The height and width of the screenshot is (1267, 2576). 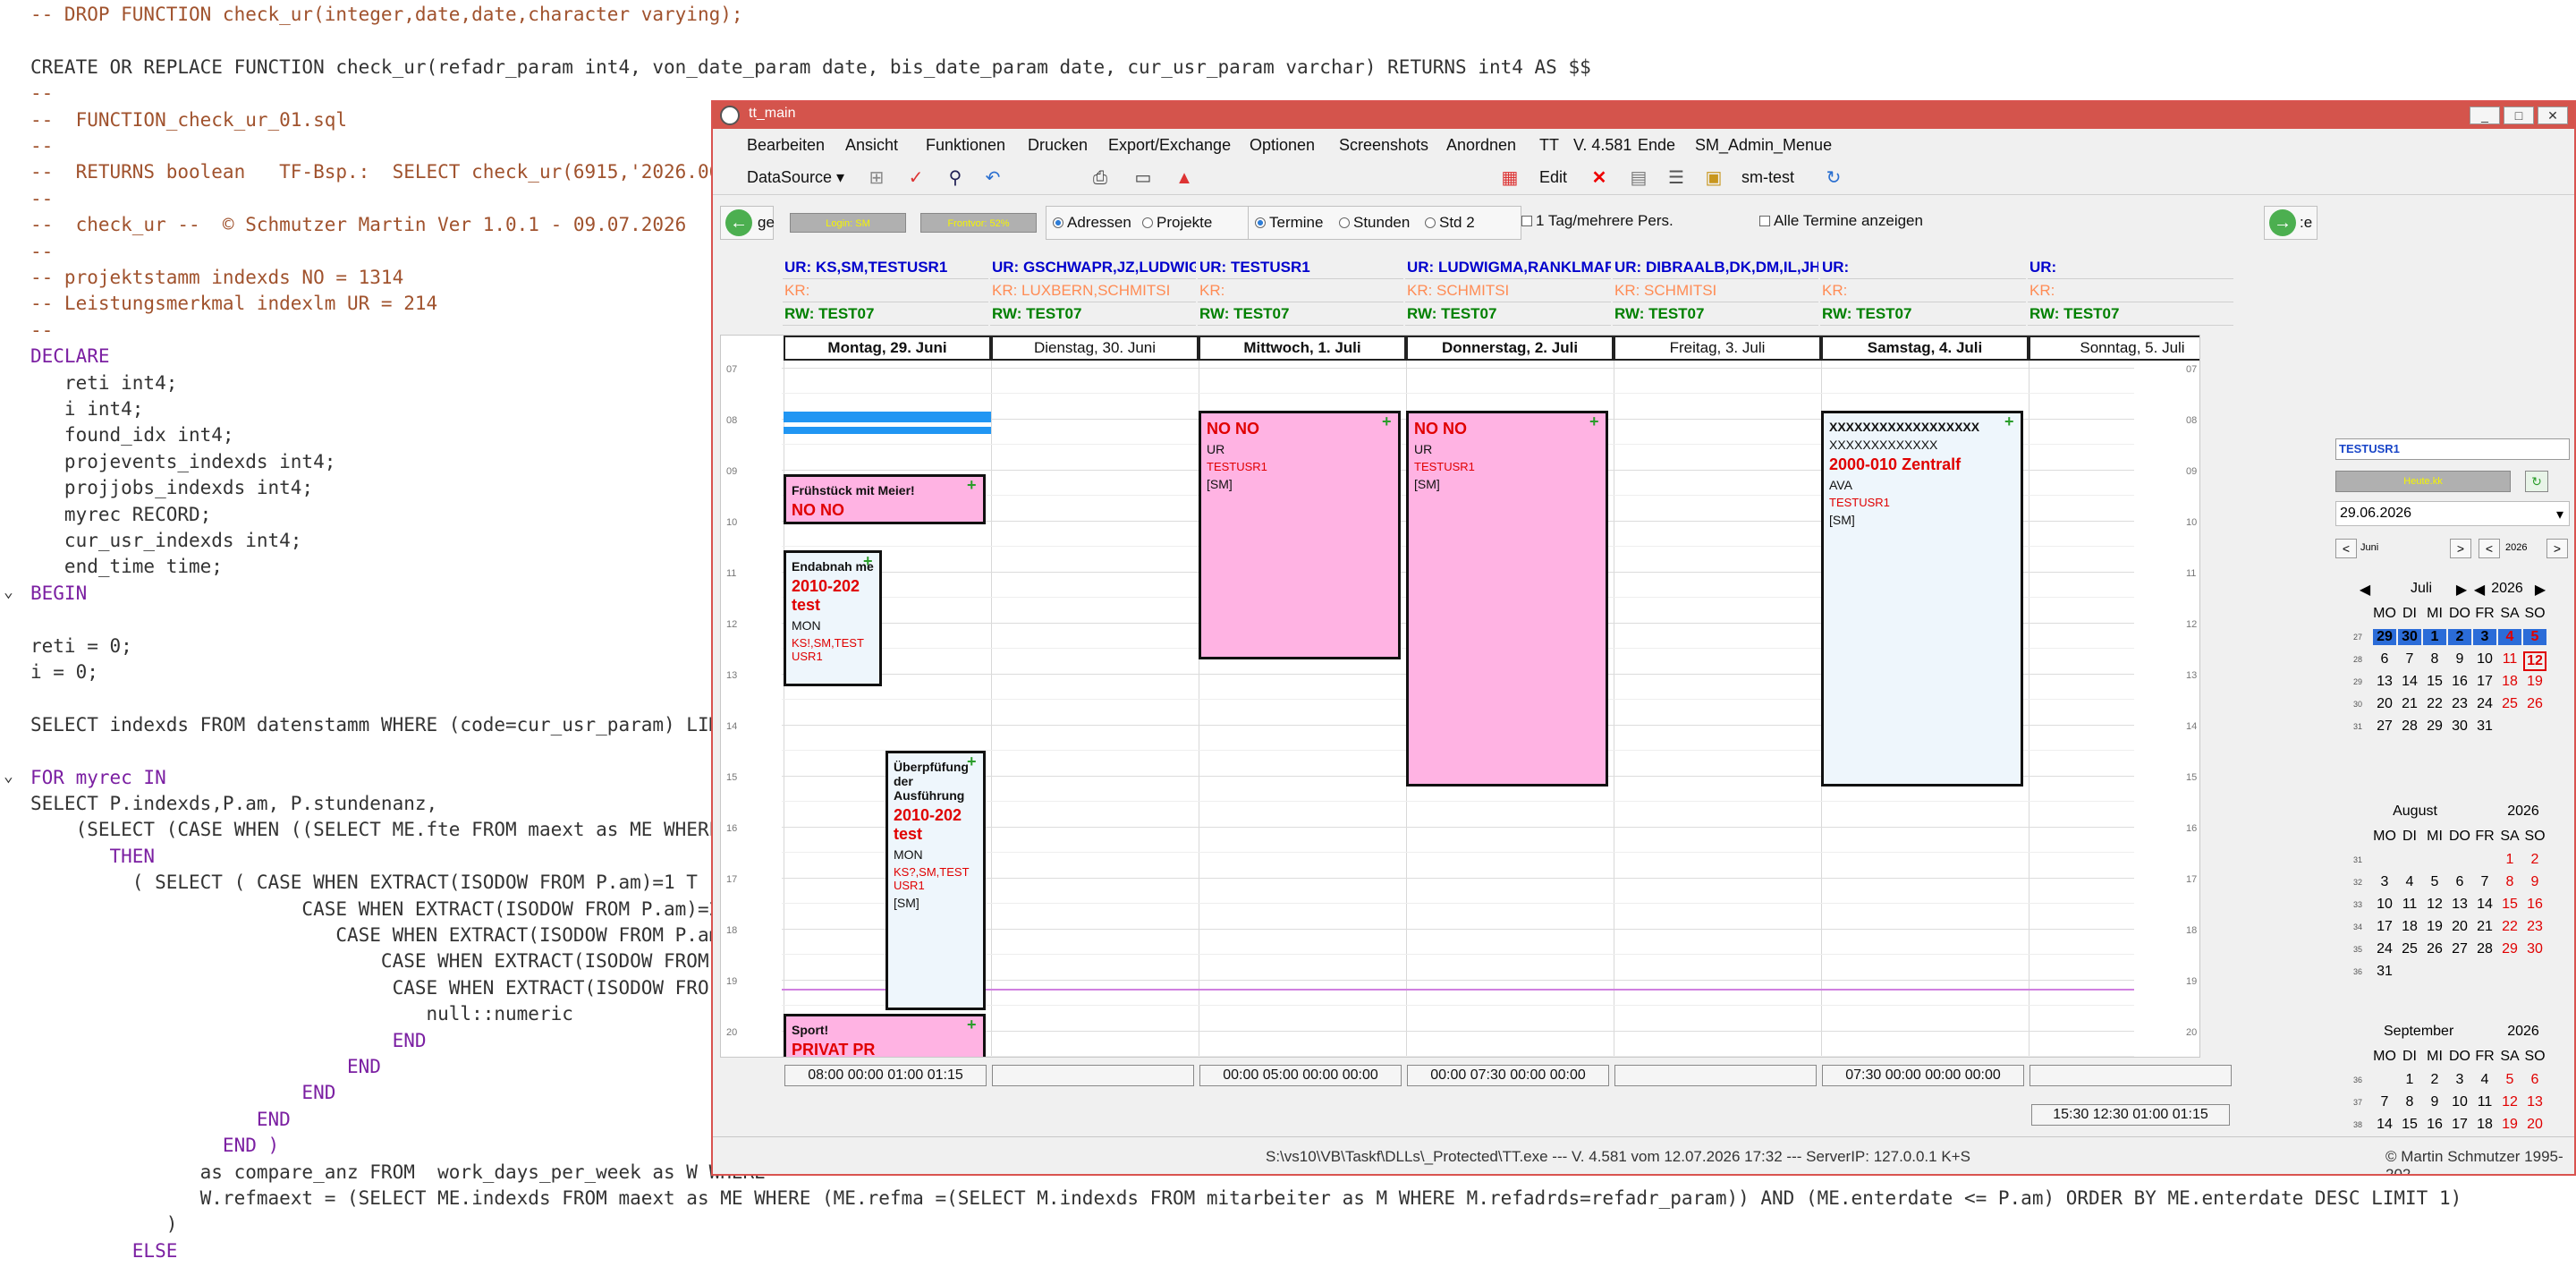 What do you see at coordinates (1507, 599) in the screenshot?
I see `event-do-nono: NO NO UR TESTUSR1 [SM] +` at bounding box center [1507, 599].